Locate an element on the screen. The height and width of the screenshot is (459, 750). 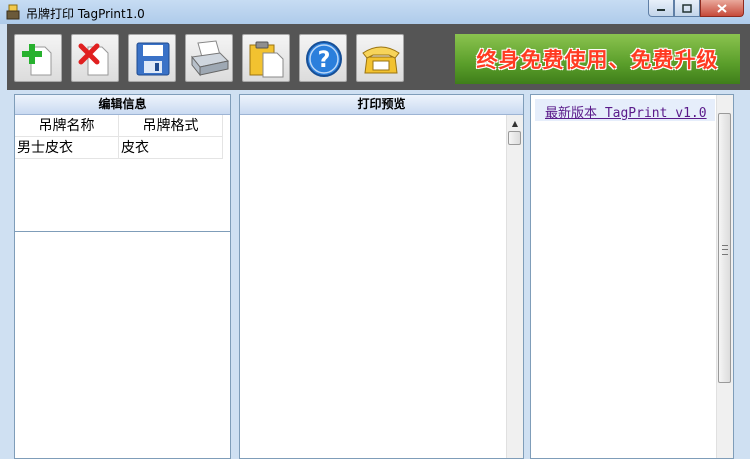
window-controls is located at coordinates (696, 9).